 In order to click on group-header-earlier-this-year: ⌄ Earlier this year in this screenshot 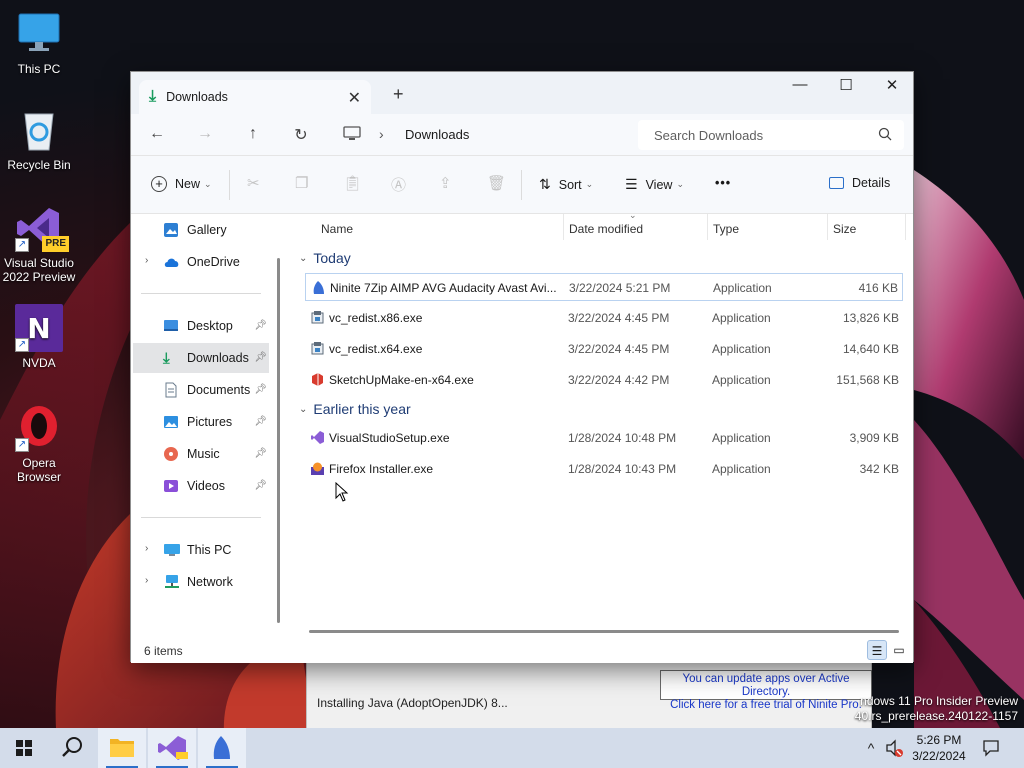, I will do `click(355, 409)`.